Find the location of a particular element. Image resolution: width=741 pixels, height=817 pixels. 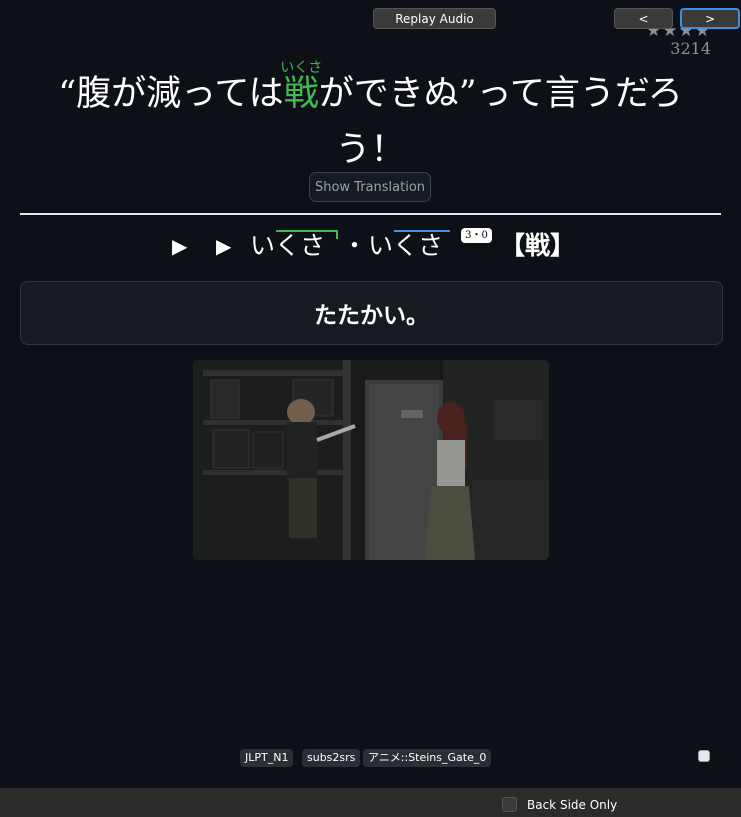

reading-2: いくさ is located at coordinates (406, 245).